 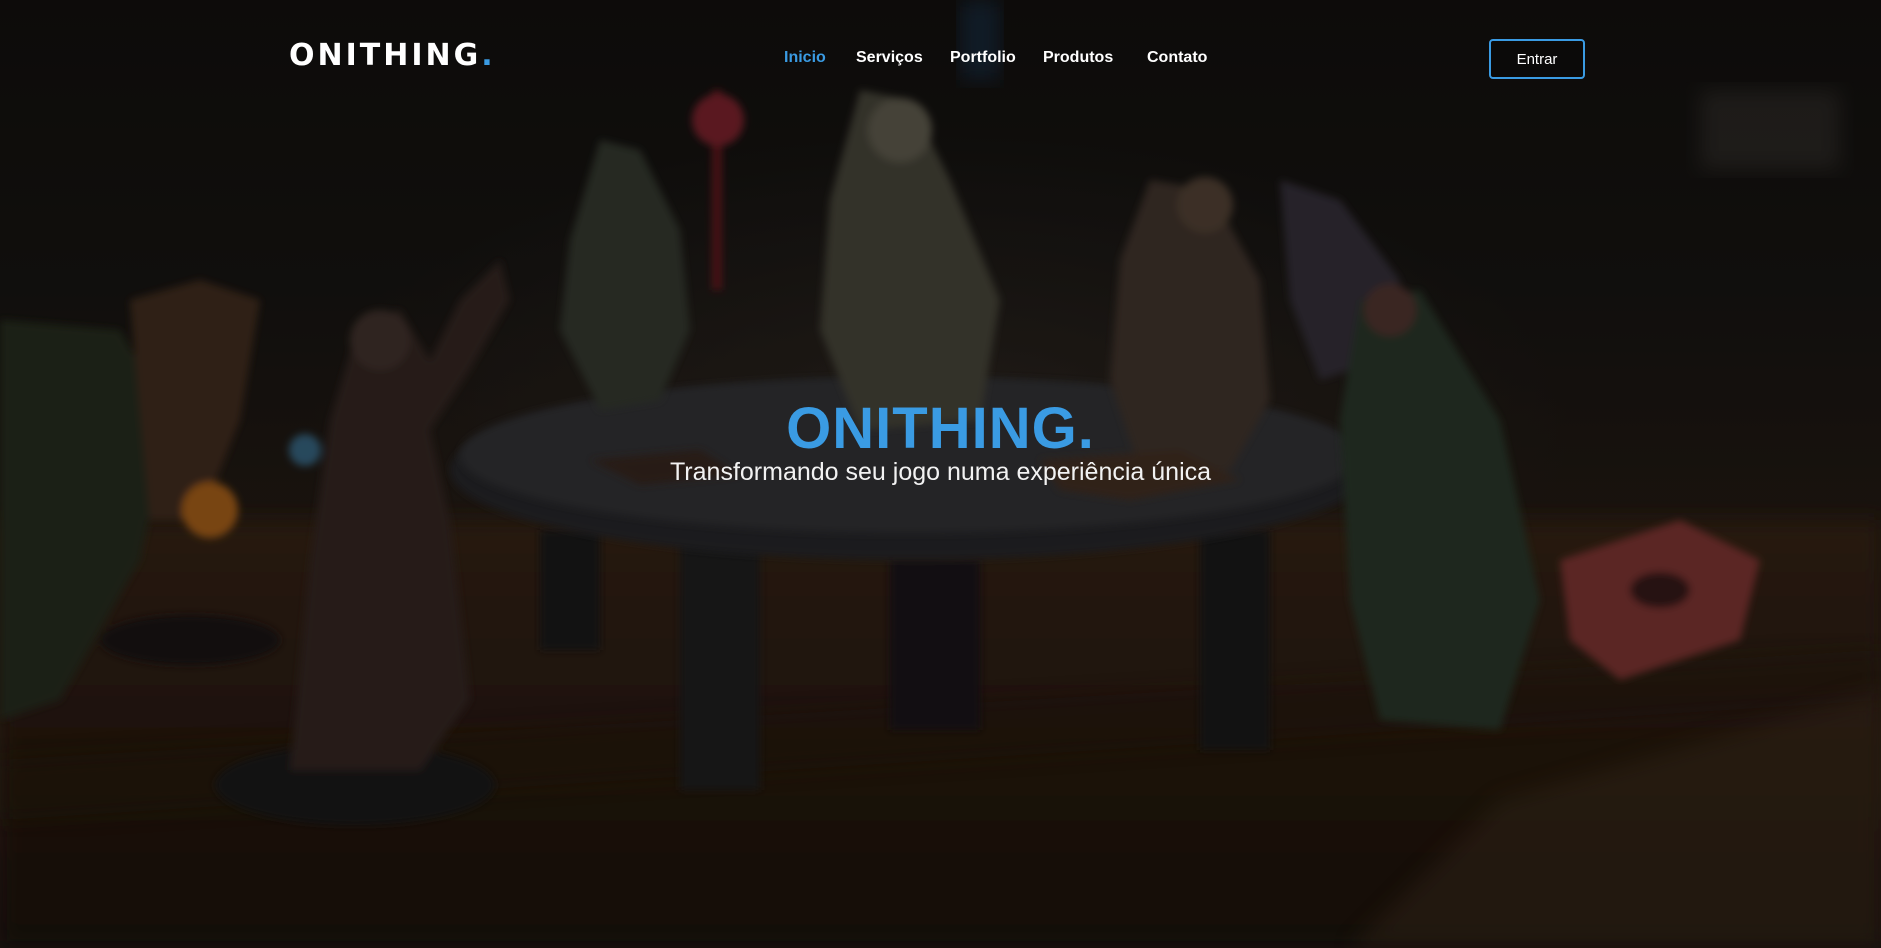 What do you see at coordinates (983, 58) in the screenshot?
I see `nav-item-portfolio: Portfolio` at bounding box center [983, 58].